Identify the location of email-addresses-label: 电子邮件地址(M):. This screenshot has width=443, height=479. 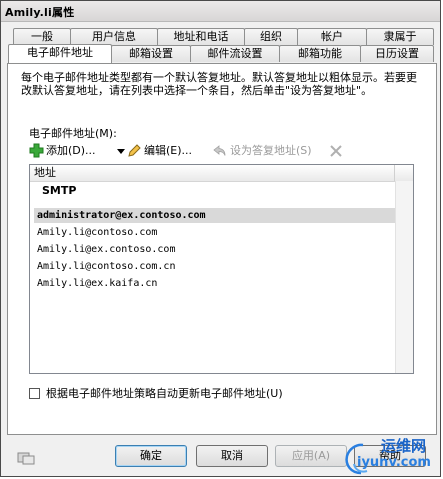
(73, 133).